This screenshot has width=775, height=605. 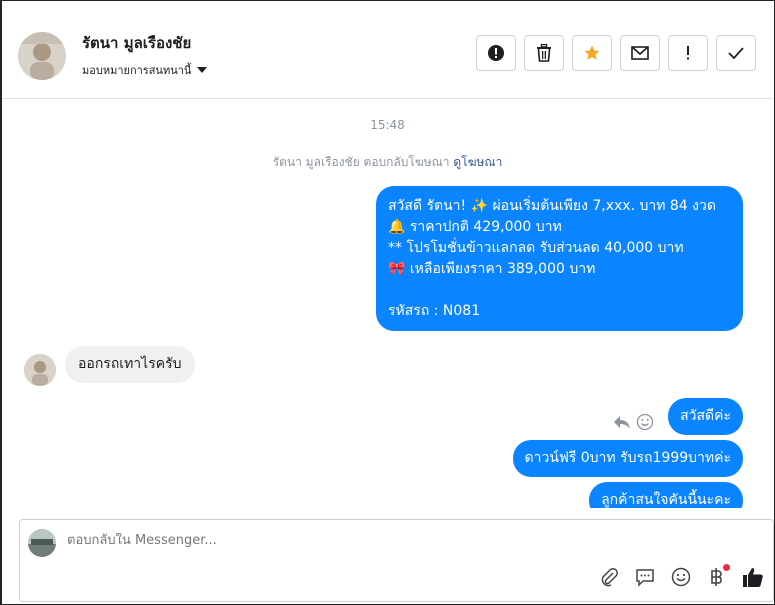 I want to click on ad-reply-note: รัตนา มูลเรืองชัย ตอบกลับโฆษณา ดูโฆษณา, so click(x=387, y=162).